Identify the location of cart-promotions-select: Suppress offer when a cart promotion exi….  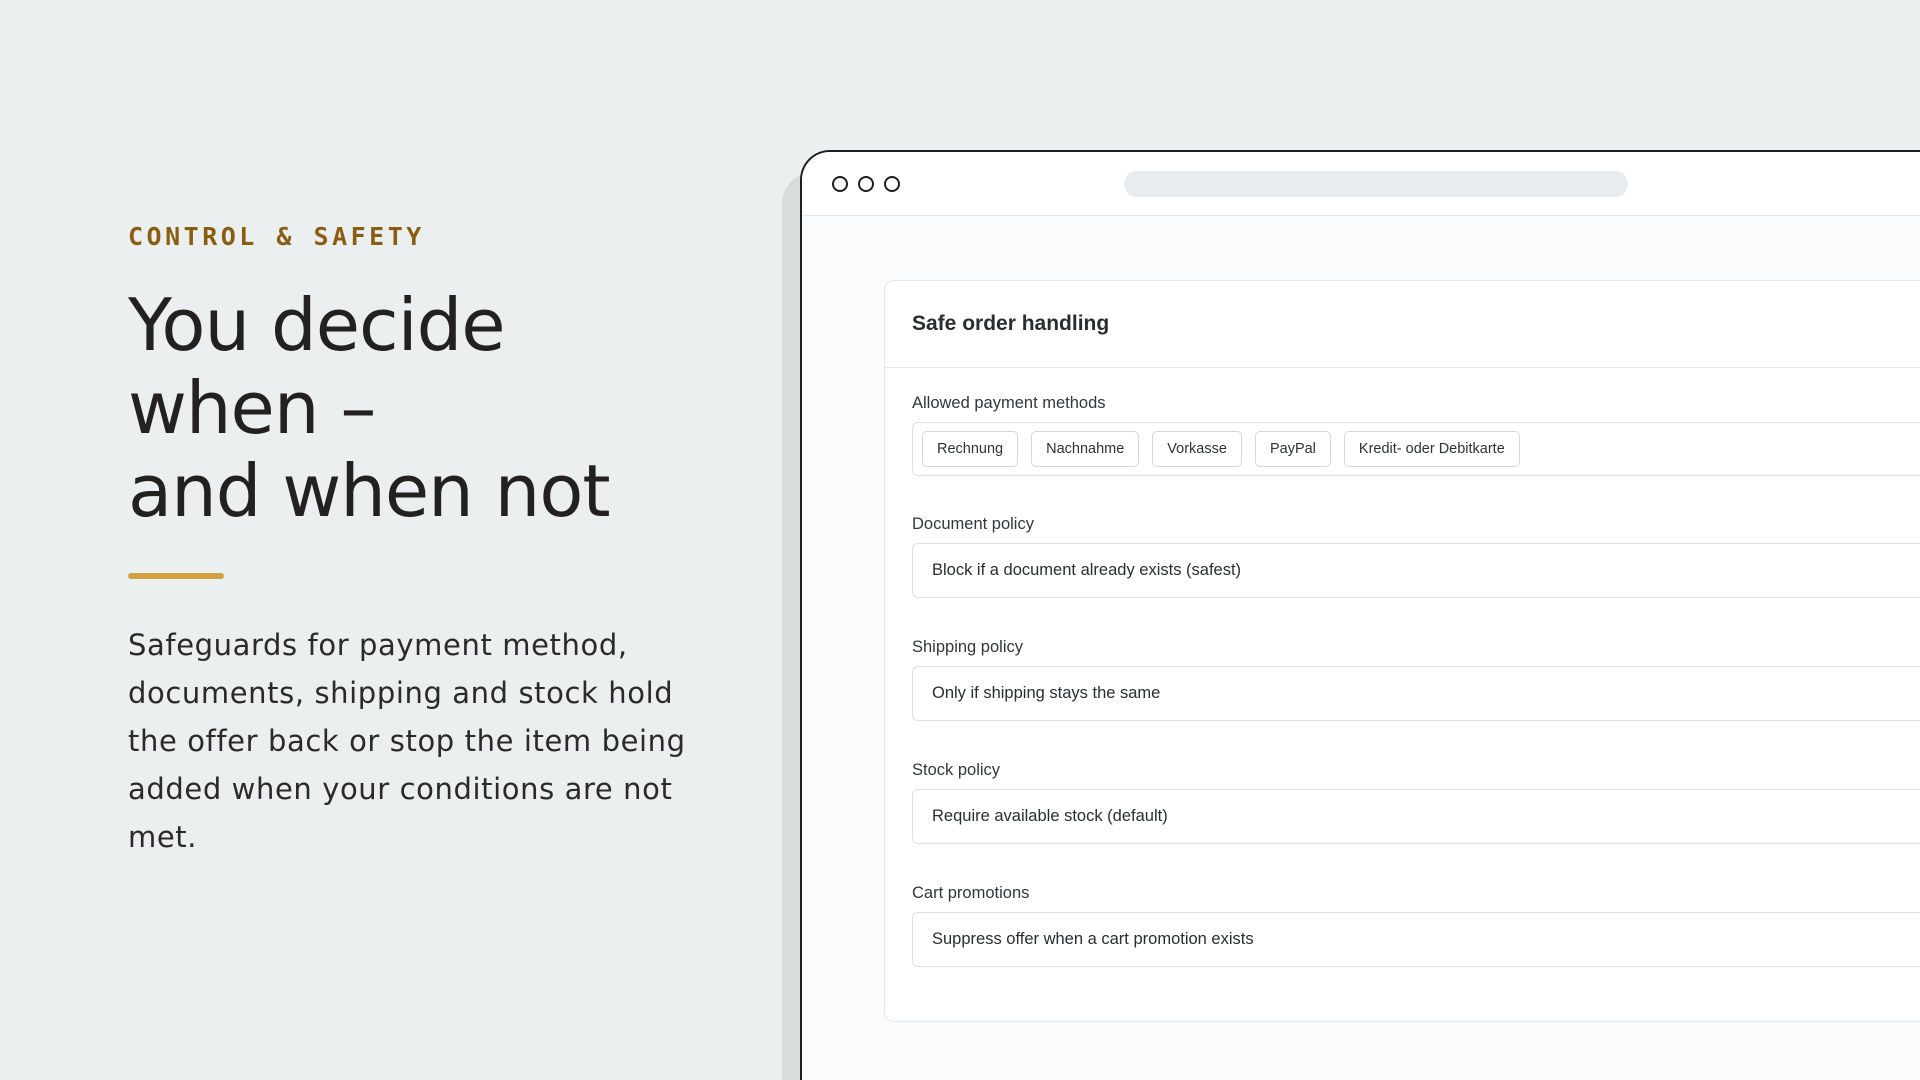
(1416, 939).